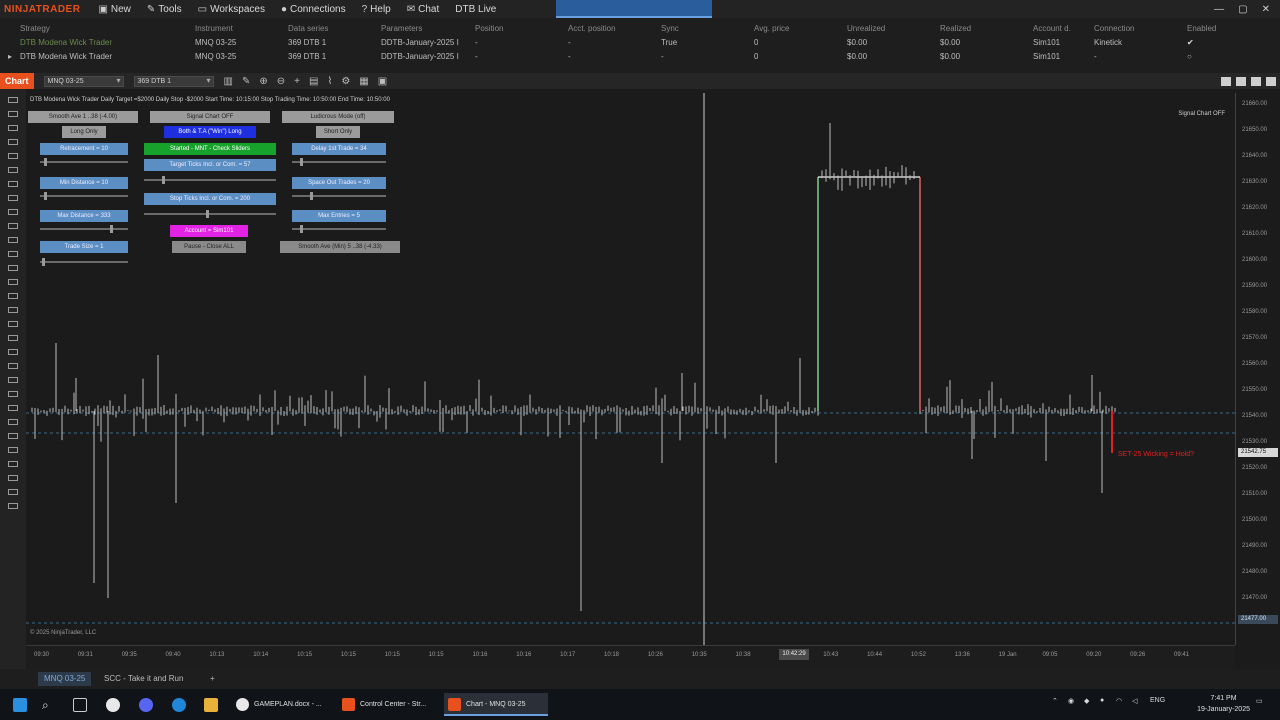 The height and width of the screenshot is (720, 1280). I want to click on tray-app-icon: ◆, so click(1086, 701).